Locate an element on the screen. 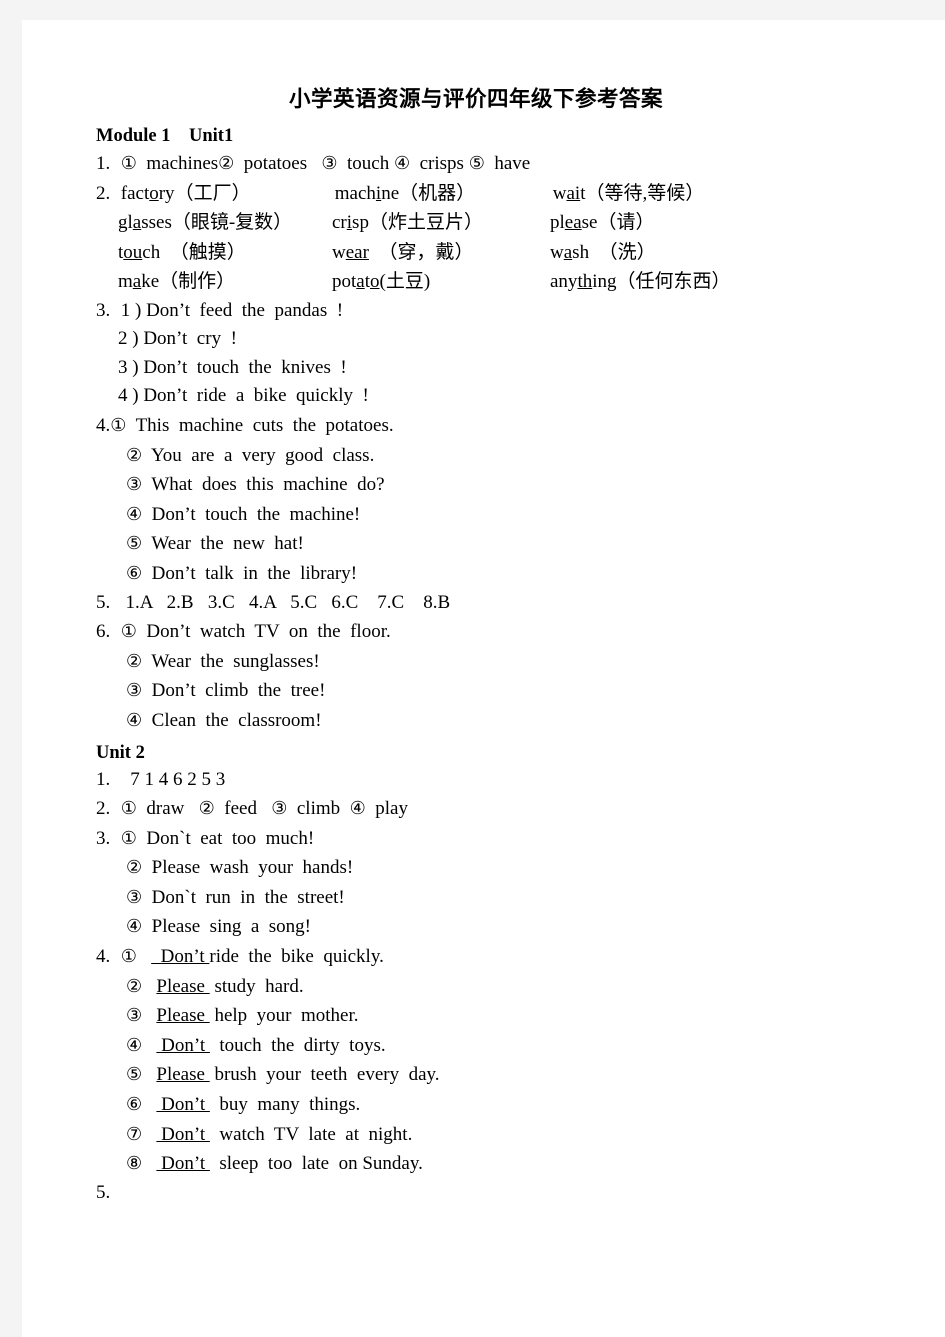 This screenshot has width=945, height=1337. exercise-6-line: ② Wear the sunglasses! is located at coordinates (491, 662).